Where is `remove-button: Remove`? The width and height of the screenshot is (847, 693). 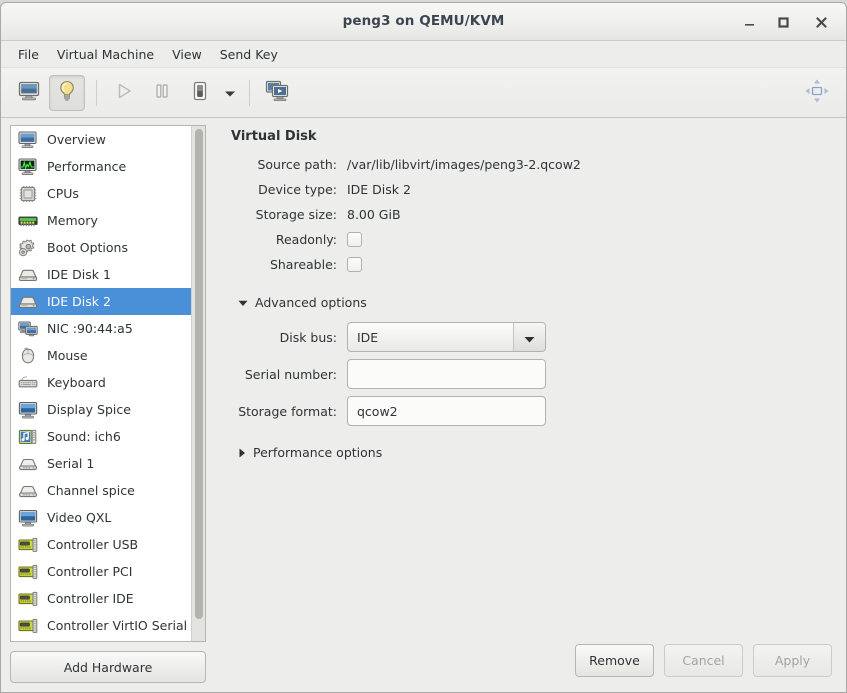
remove-button: Remove is located at coordinates (614, 660).